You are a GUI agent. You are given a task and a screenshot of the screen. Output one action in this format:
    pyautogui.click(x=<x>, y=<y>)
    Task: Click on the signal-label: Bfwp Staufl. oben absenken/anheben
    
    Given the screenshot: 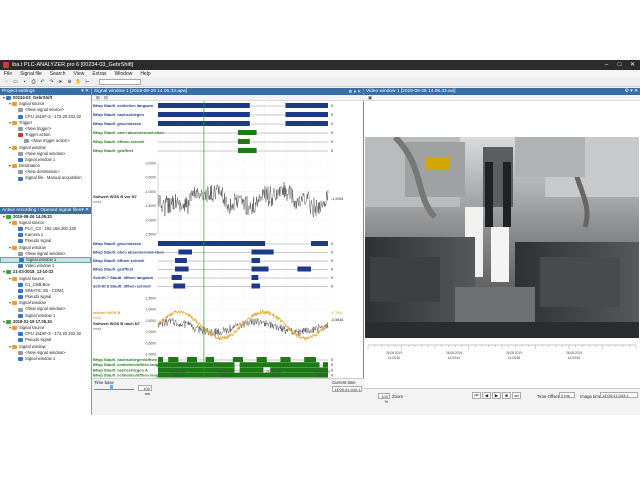 What is the action you would take?
    pyautogui.click(x=128, y=252)
    